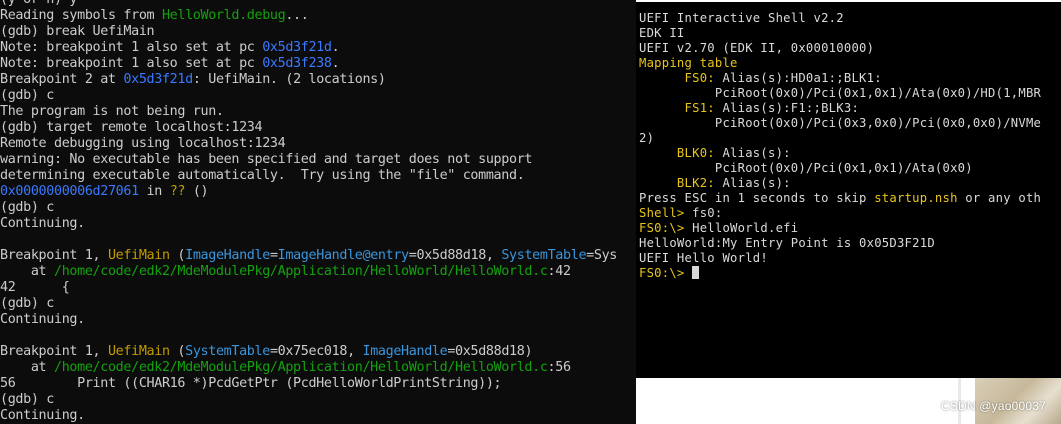 This screenshot has height=424, width=1061. I want to click on uefi-shell-line: PciRoot(0x0)/Pci(0x1,0x1)/Ata(0x0), so click(840, 168).